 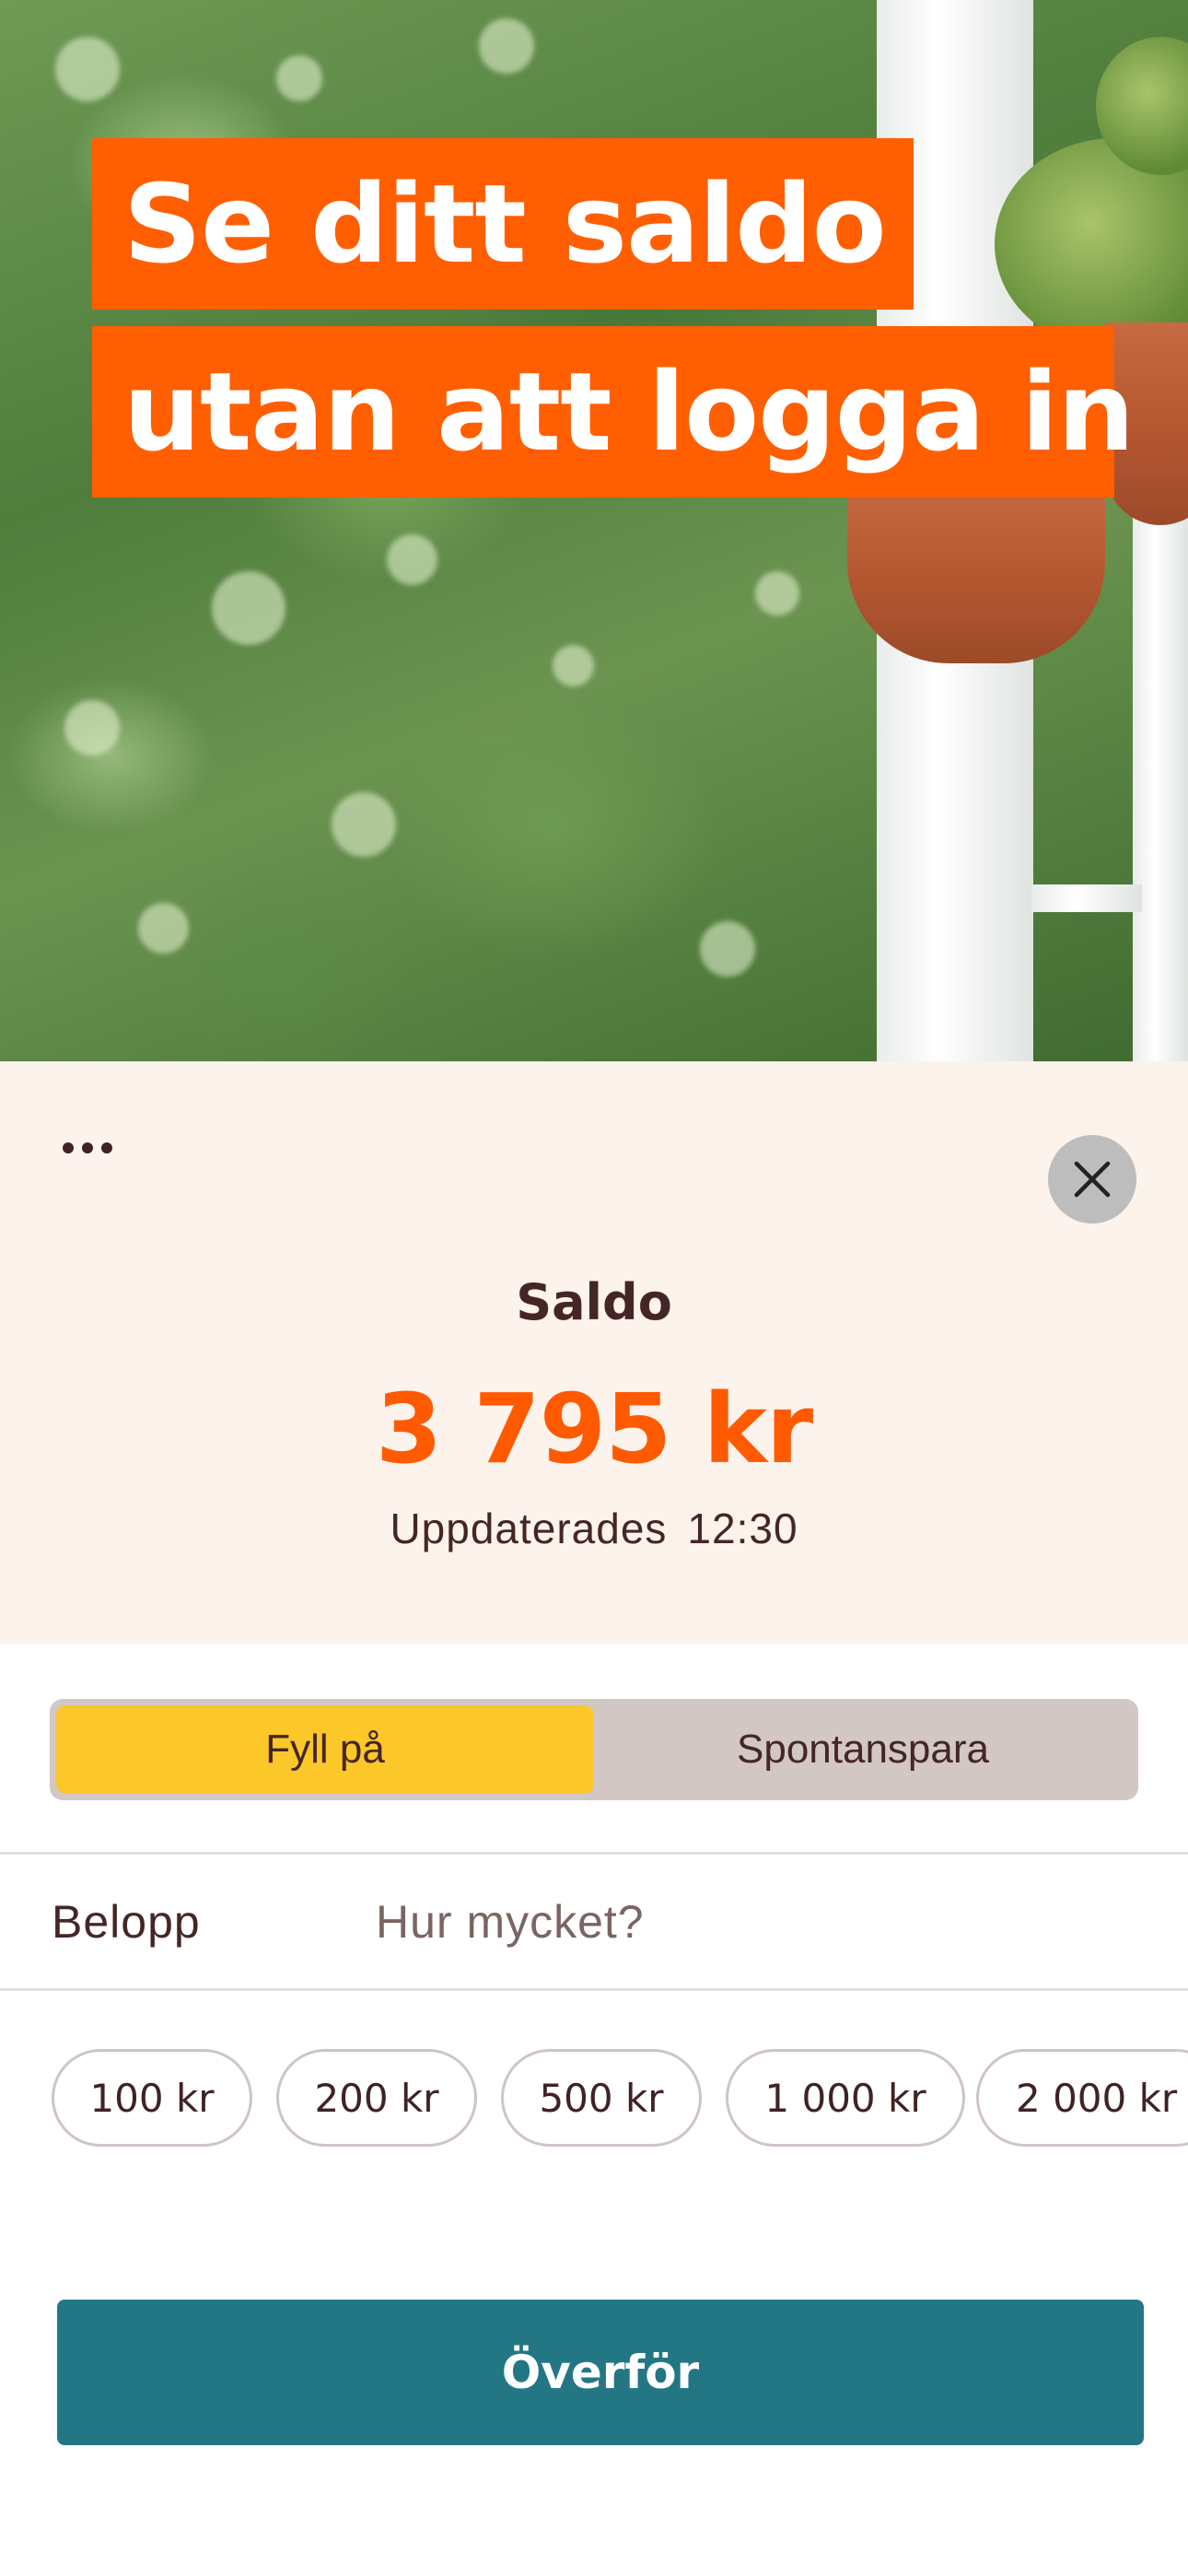 I want to click on balance-label: Saldo, so click(x=594, y=1302).